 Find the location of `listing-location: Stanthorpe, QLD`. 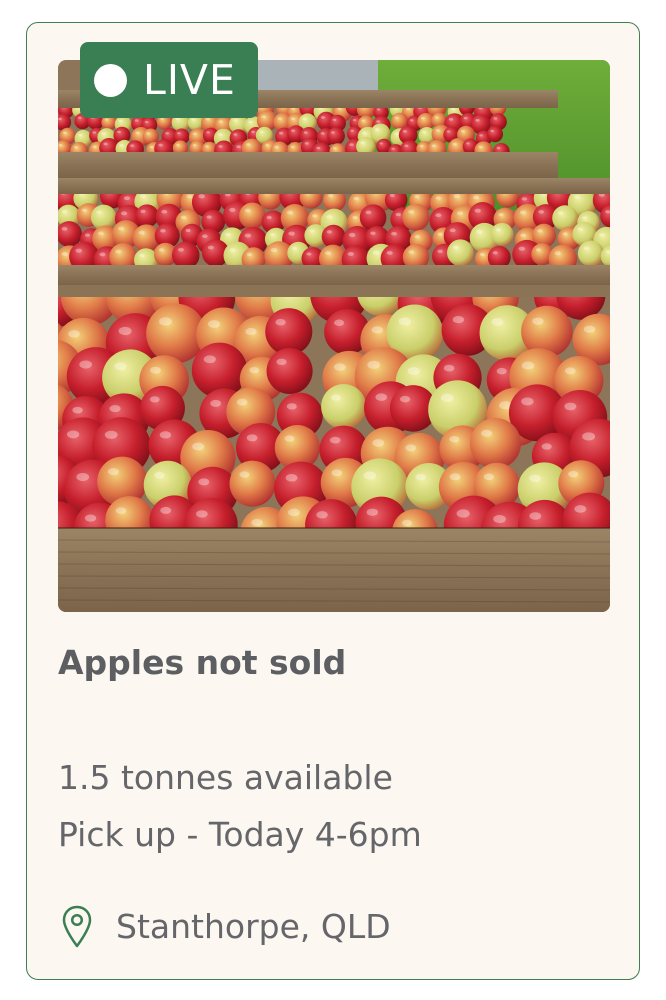

listing-location: Stanthorpe, QLD is located at coordinates (226, 927).